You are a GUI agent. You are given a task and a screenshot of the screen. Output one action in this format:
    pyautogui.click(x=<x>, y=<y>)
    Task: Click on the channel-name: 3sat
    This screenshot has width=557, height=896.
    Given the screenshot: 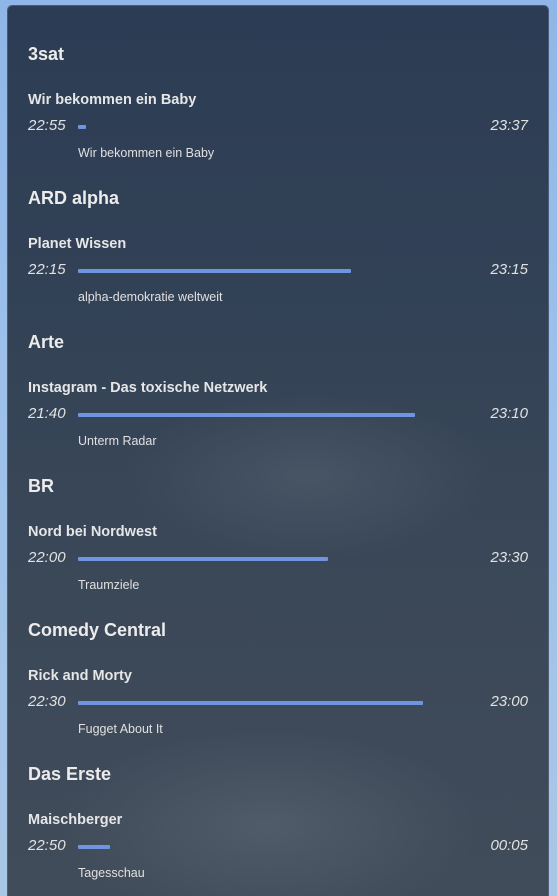 What is the action you would take?
    pyautogui.click(x=46, y=54)
    